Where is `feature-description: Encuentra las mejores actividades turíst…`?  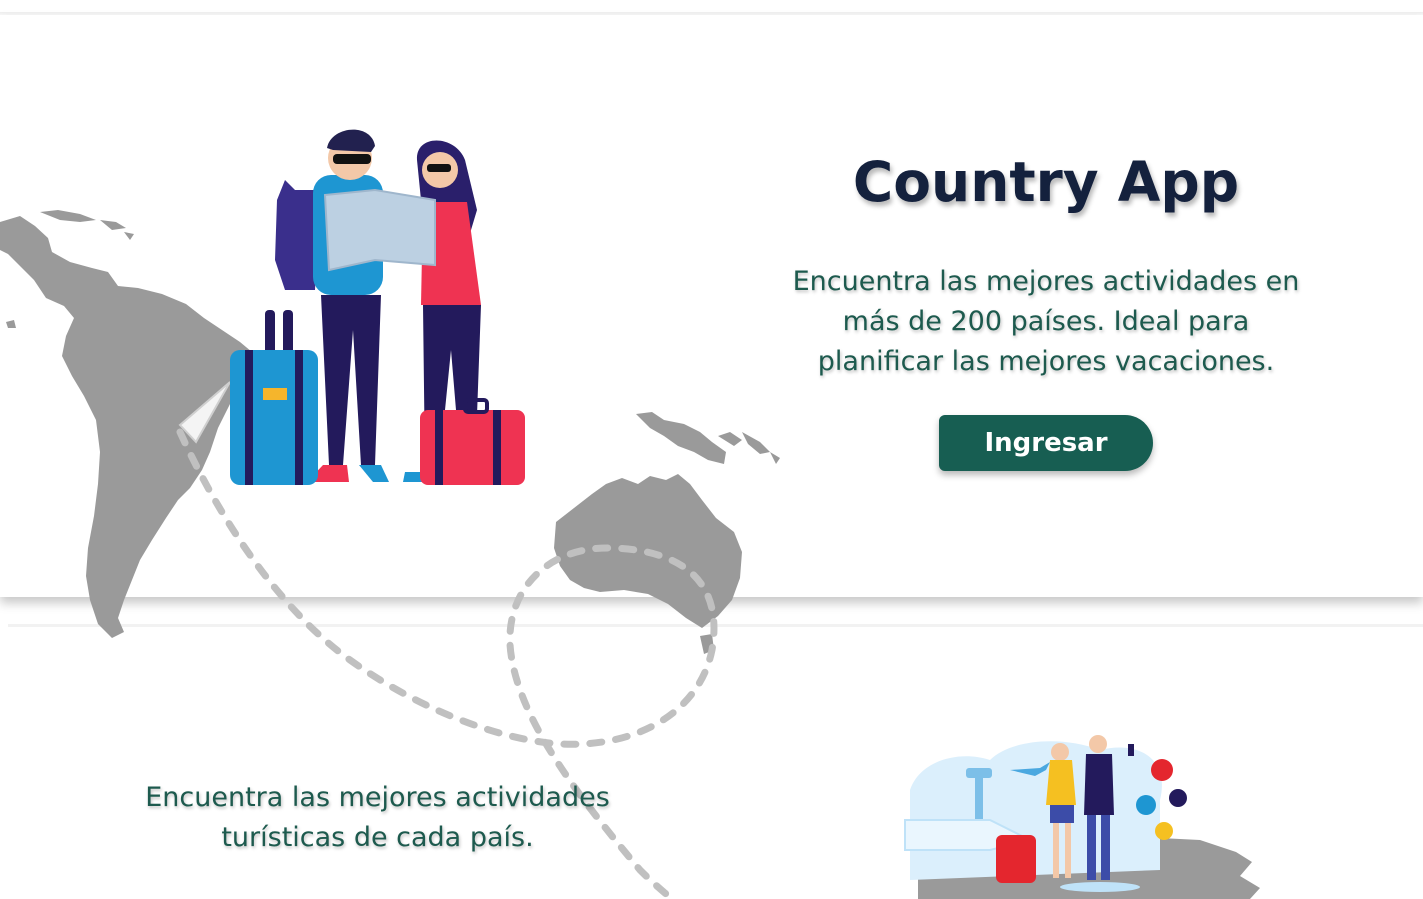
feature-description: Encuentra las mejores actividades turíst… is located at coordinates (377, 817).